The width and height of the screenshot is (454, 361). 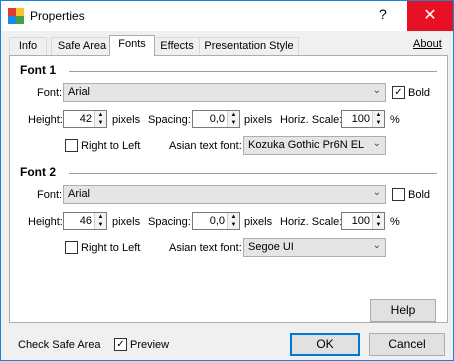 I want to click on font1-bold-checkbox: ✓, so click(x=398, y=92).